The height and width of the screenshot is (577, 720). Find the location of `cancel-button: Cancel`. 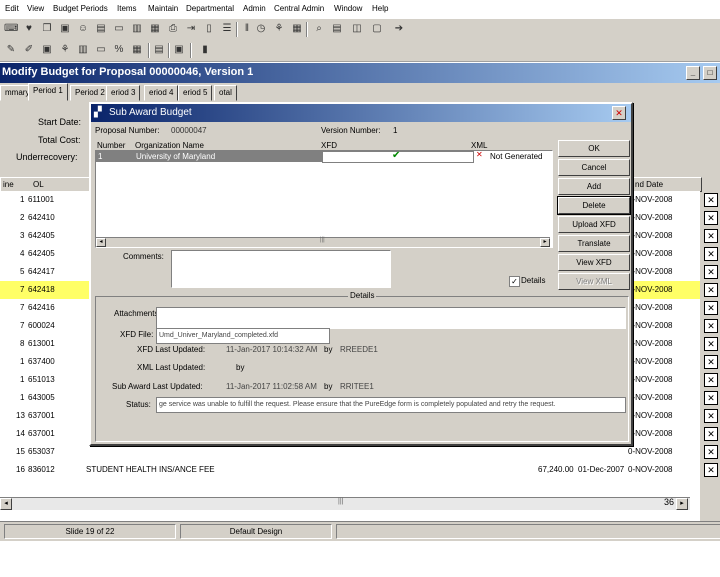

cancel-button: Cancel is located at coordinates (594, 167).